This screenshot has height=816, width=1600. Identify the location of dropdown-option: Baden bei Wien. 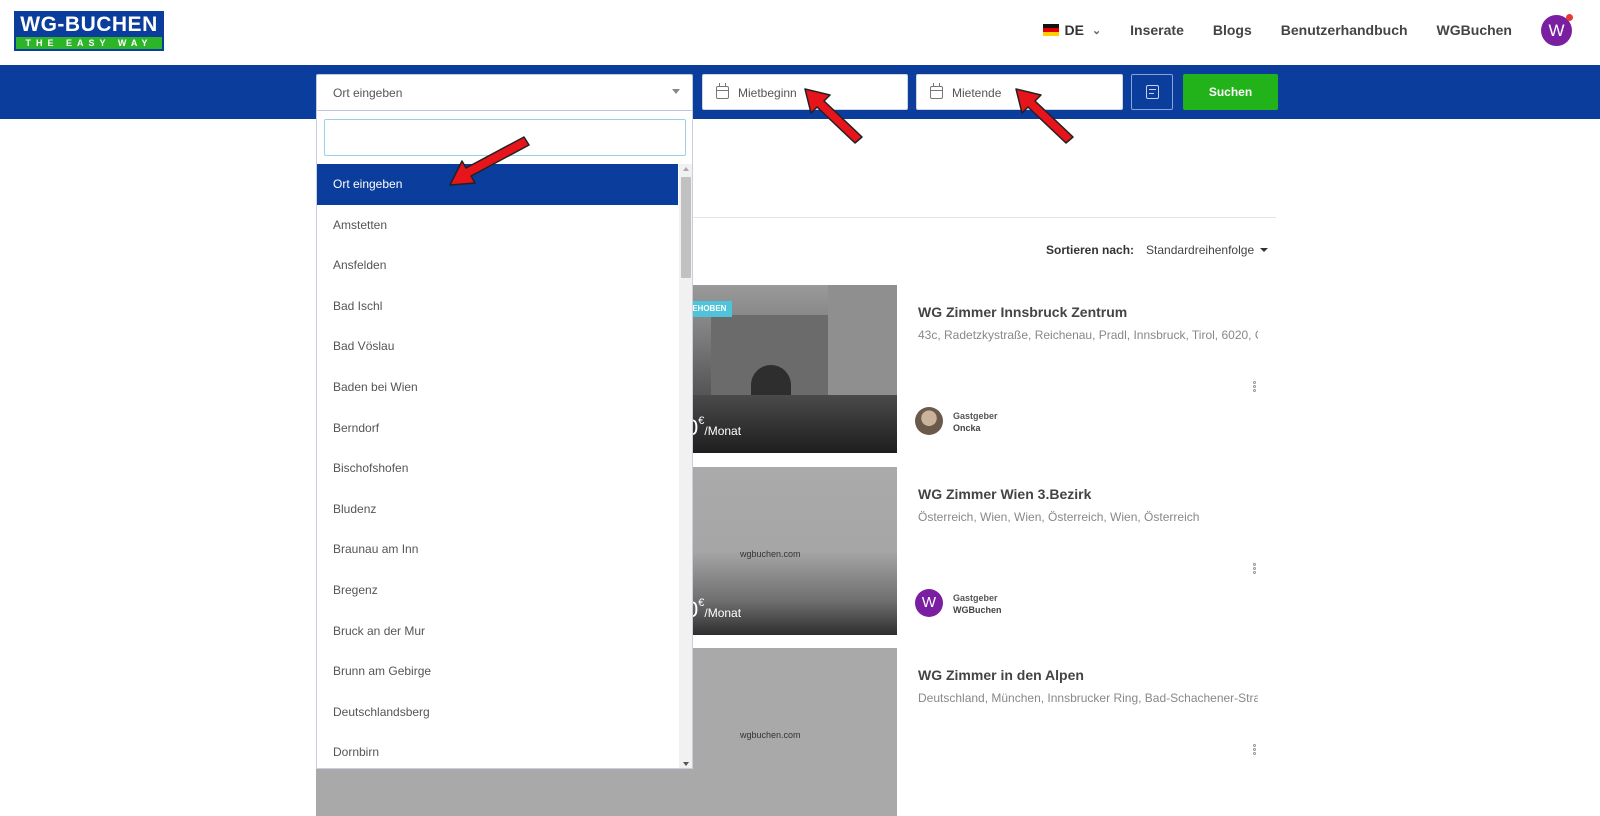
(497, 387).